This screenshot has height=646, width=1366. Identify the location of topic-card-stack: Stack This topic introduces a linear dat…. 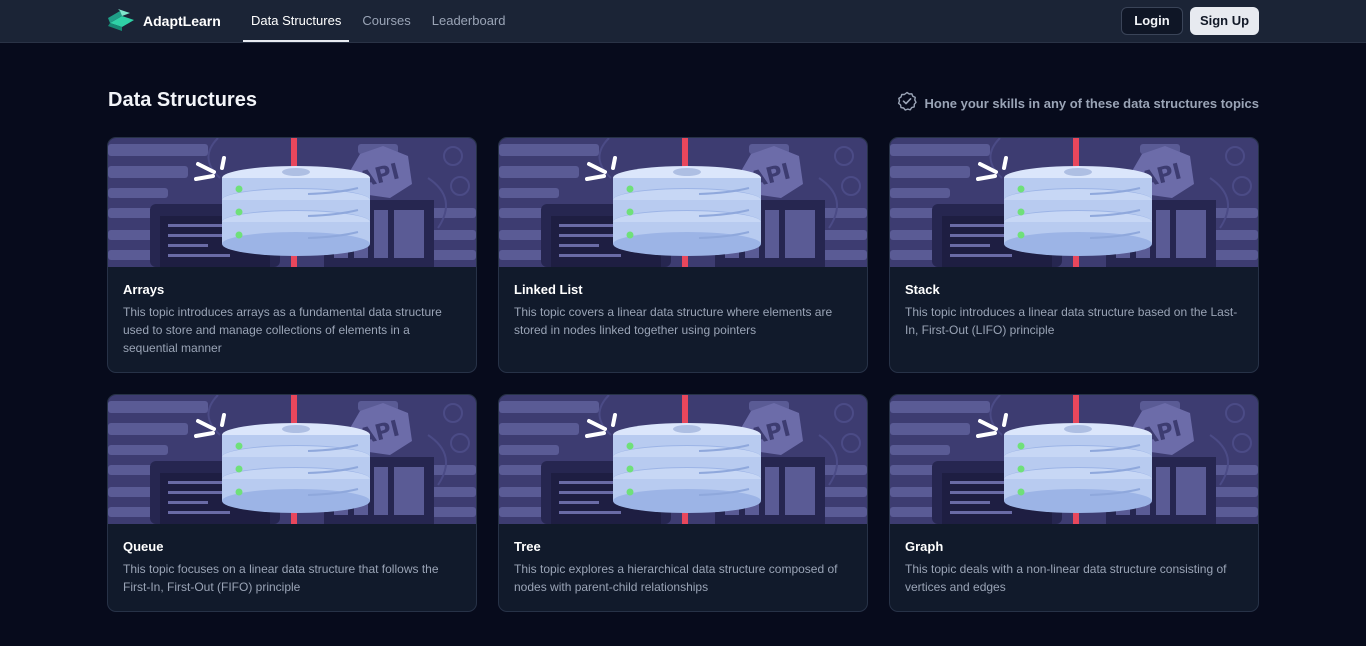
(1074, 255).